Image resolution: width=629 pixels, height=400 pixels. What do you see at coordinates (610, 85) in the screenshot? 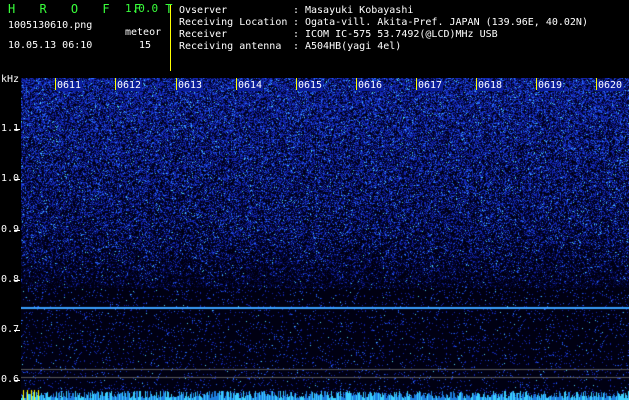
I see `time-label: 0620` at bounding box center [610, 85].